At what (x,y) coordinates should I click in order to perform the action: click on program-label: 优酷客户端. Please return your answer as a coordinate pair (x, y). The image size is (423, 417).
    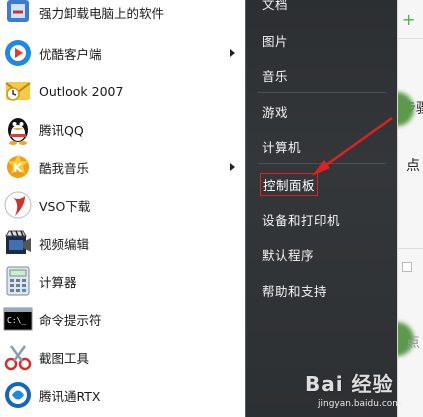
    Looking at the image, I should click on (70, 54).